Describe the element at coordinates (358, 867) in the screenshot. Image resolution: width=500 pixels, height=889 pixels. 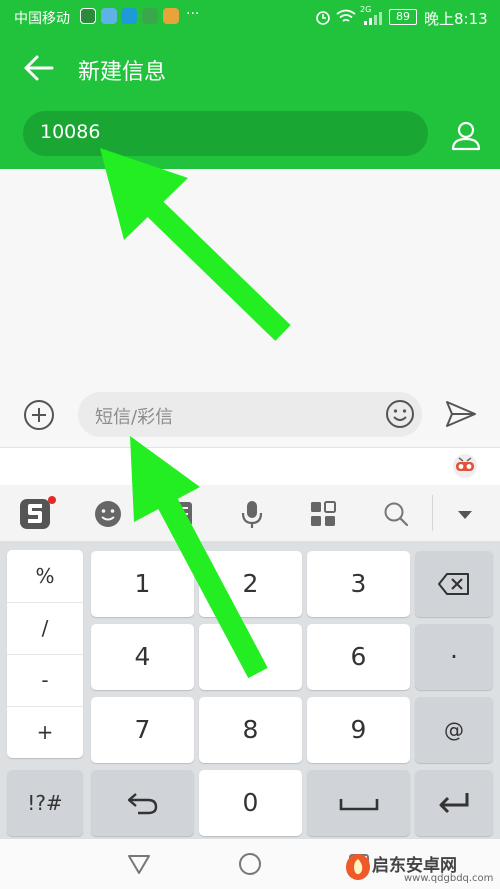
I see `watermark-logo-icon` at that location.